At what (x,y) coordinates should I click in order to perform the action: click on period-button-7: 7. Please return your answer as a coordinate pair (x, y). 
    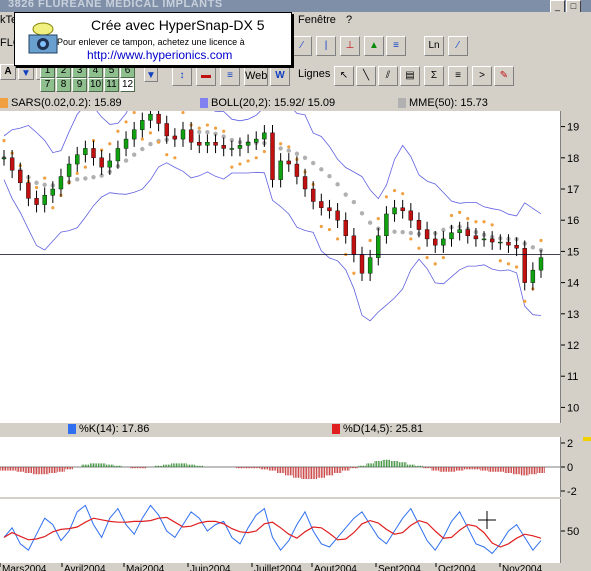
    Looking at the image, I should click on (47, 85).